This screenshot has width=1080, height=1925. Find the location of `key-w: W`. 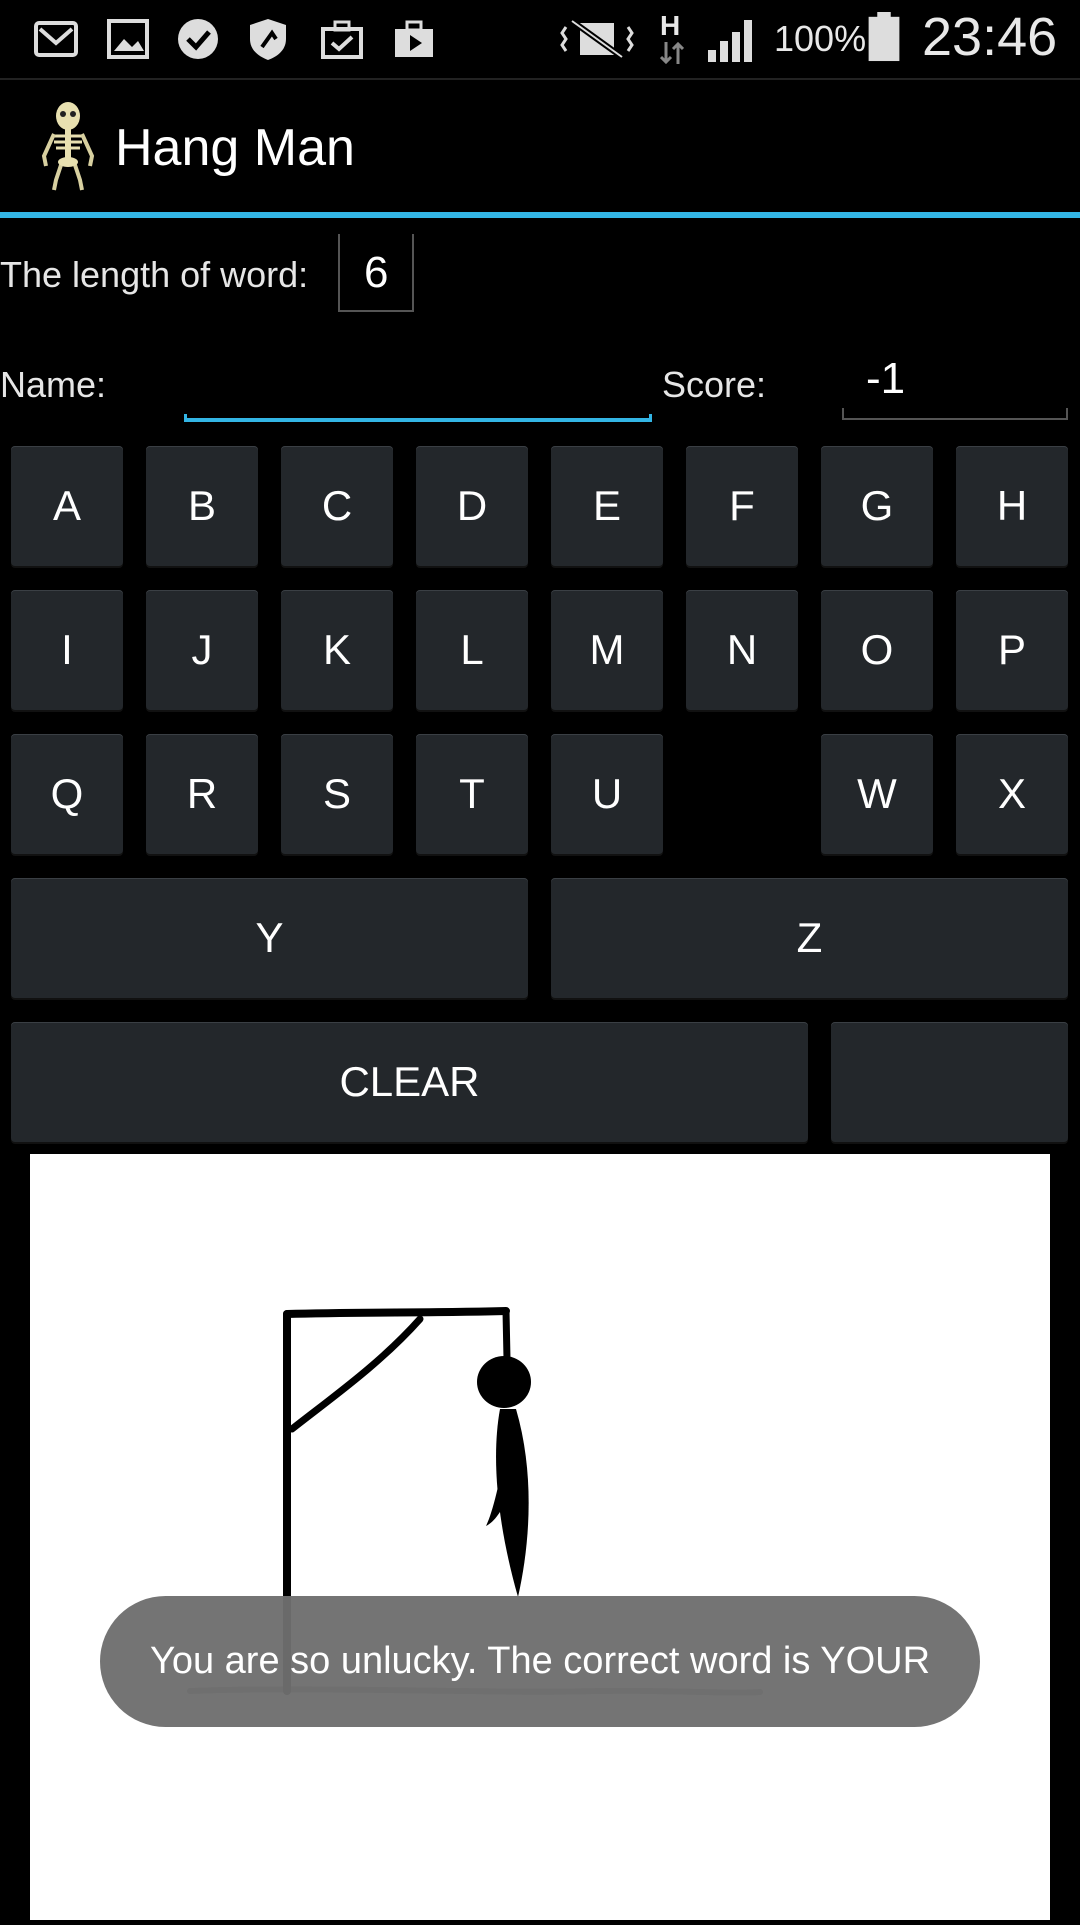

key-w: W is located at coordinates (877, 794).